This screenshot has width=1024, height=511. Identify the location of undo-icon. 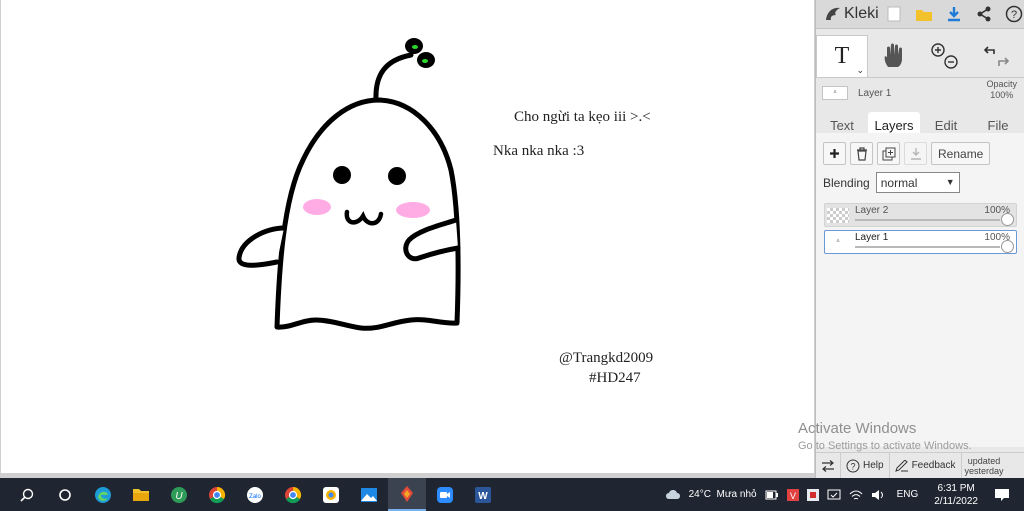
(989, 50).